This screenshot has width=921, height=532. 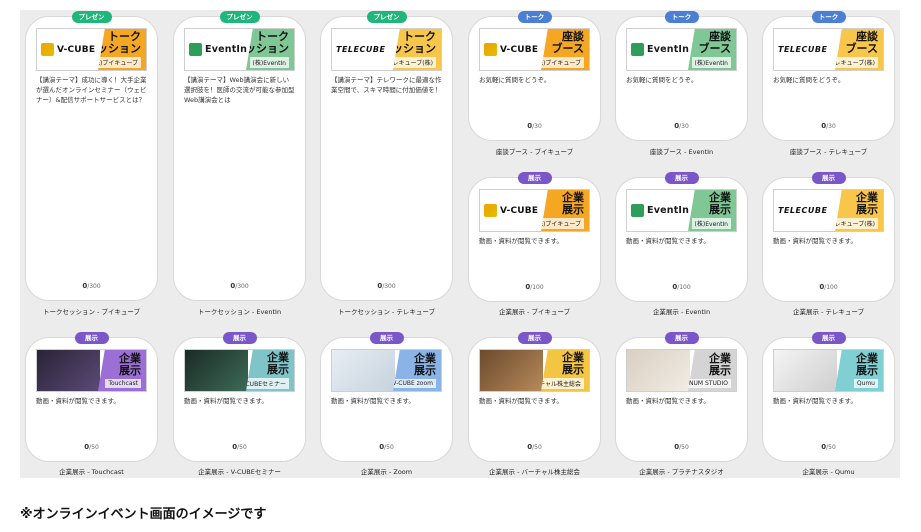 I want to click on booth-banner: 企業 展示 V-CUBE zoom, so click(x=386, y=370).